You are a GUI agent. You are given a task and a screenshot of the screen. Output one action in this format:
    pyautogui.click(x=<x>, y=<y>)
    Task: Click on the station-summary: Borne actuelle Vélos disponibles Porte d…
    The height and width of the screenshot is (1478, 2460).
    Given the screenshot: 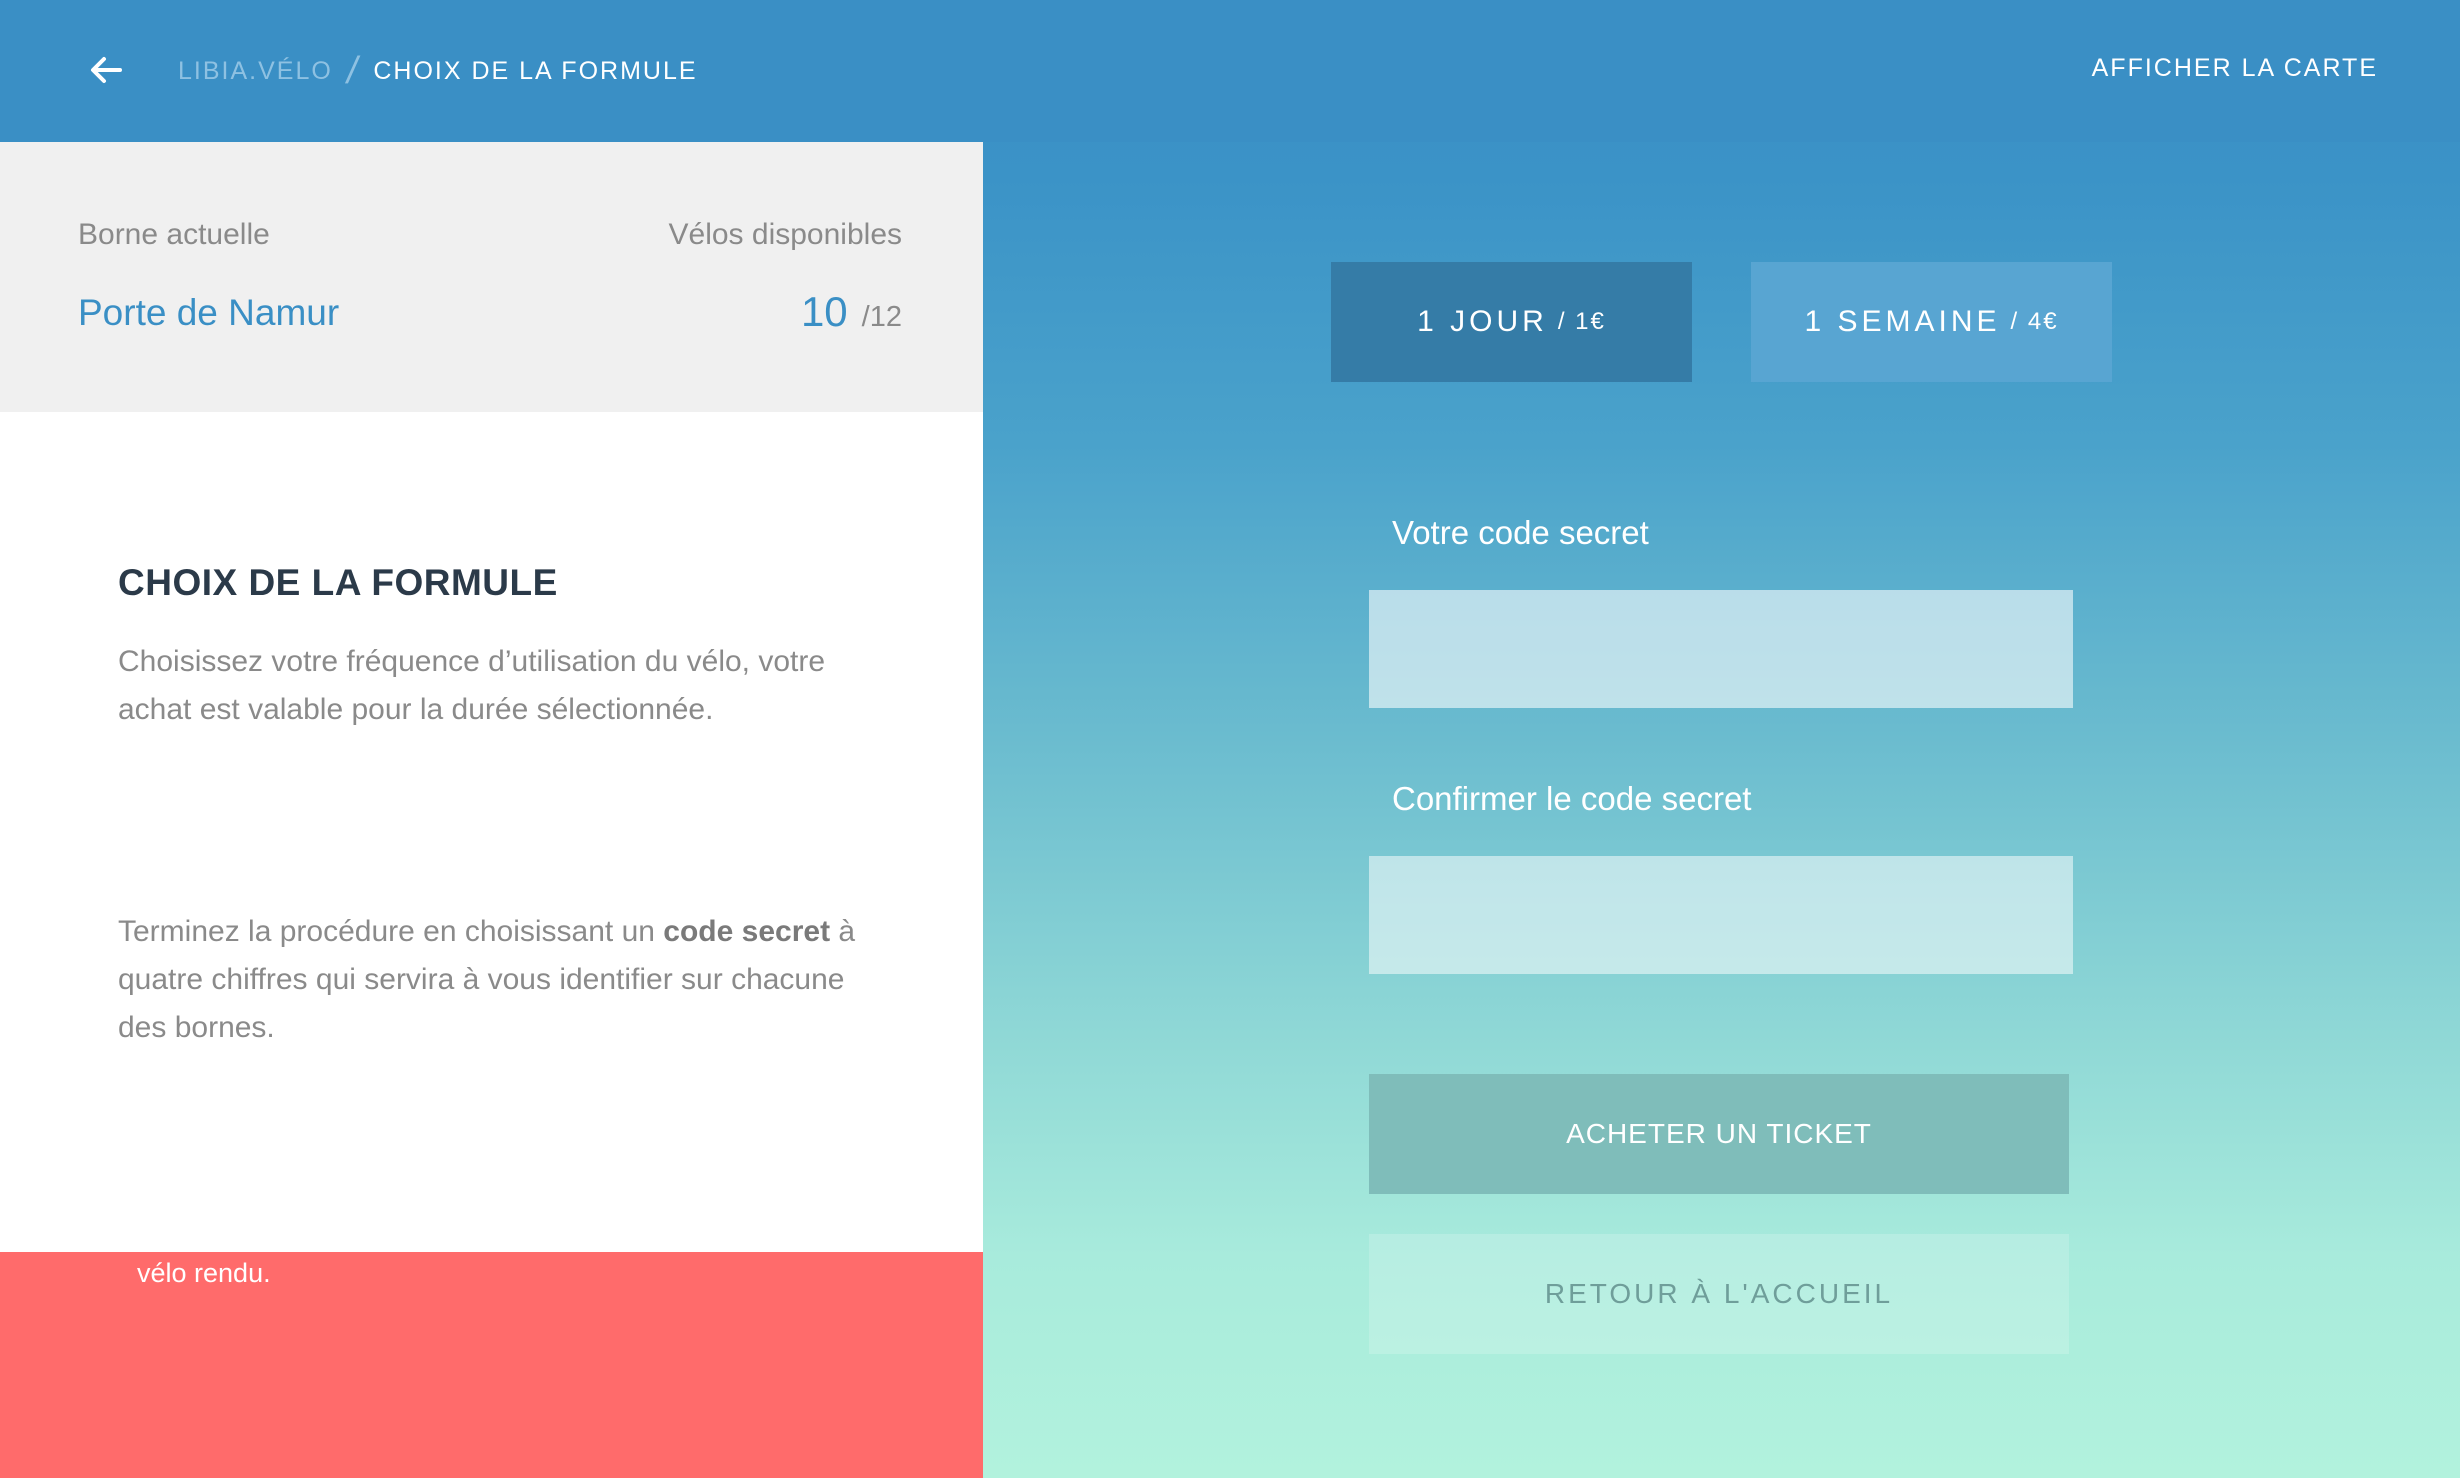 What is the action you would take?
    pyautogui.click(x=491, y=277)
    